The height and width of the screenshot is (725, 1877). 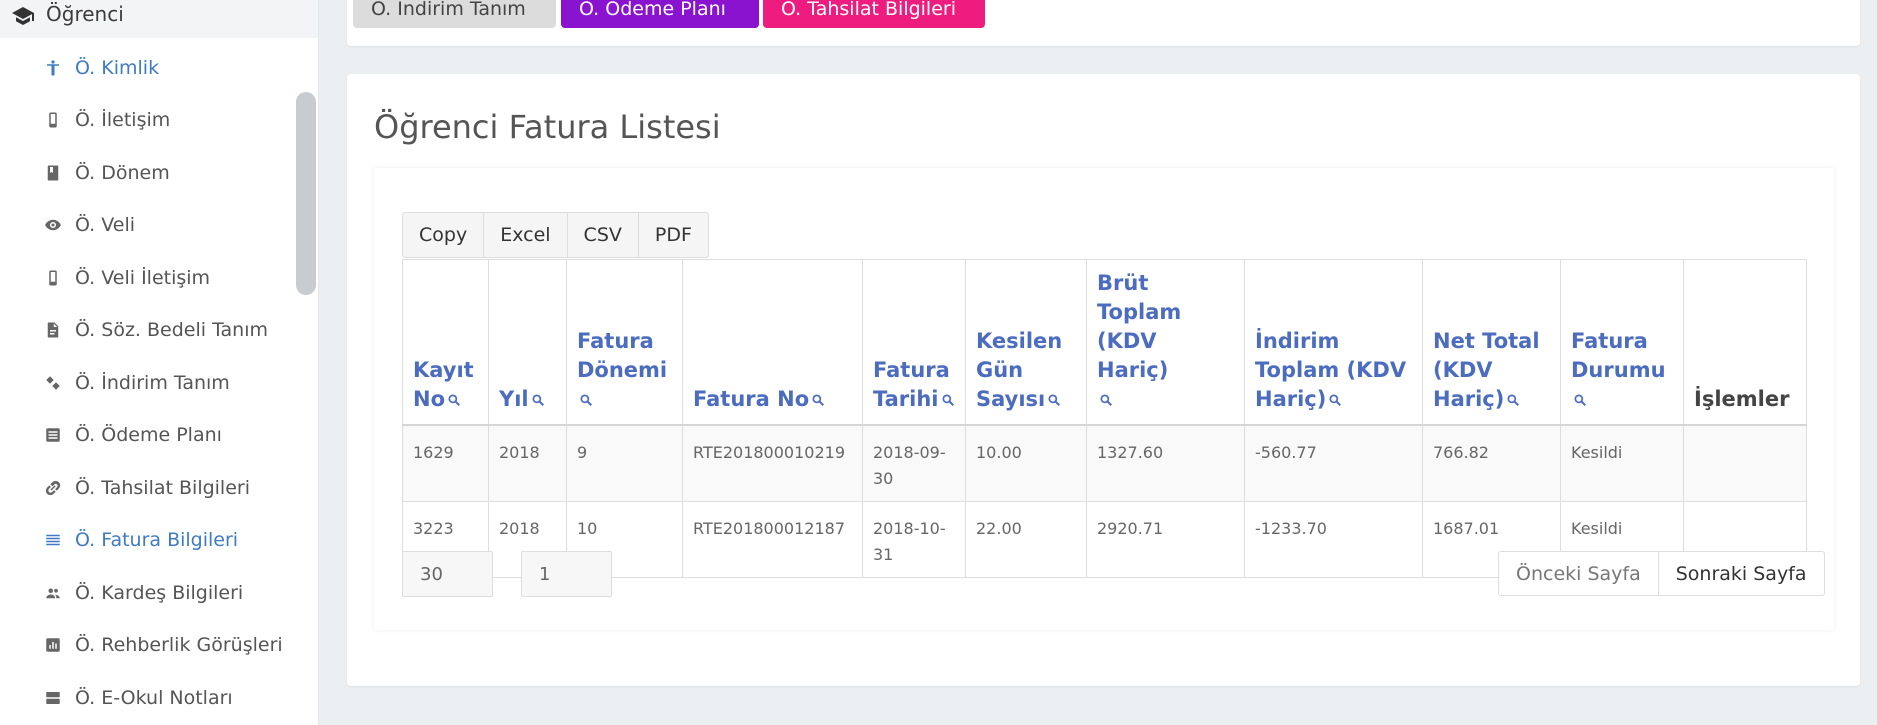 I want to click on column-header-label: Kayıt No, so click(x=443, y=384).